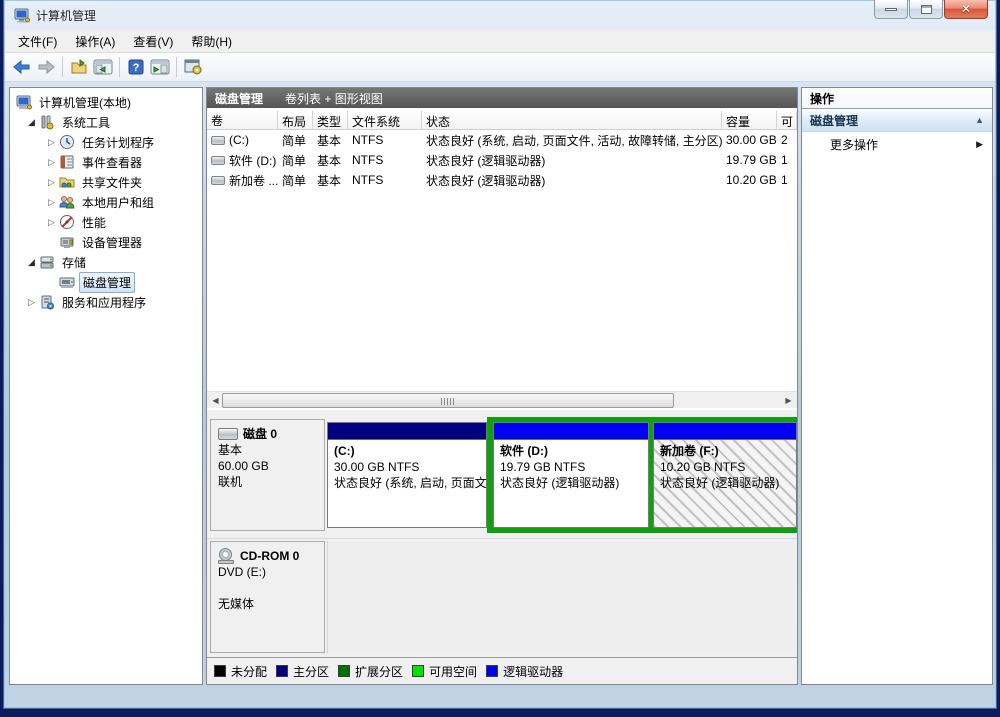 The width and height of the screenshot is (1000, 717). Describe the element at coordinates (239, 98) in the screenshot. I see `view-title: 磁盘管理` at that location.